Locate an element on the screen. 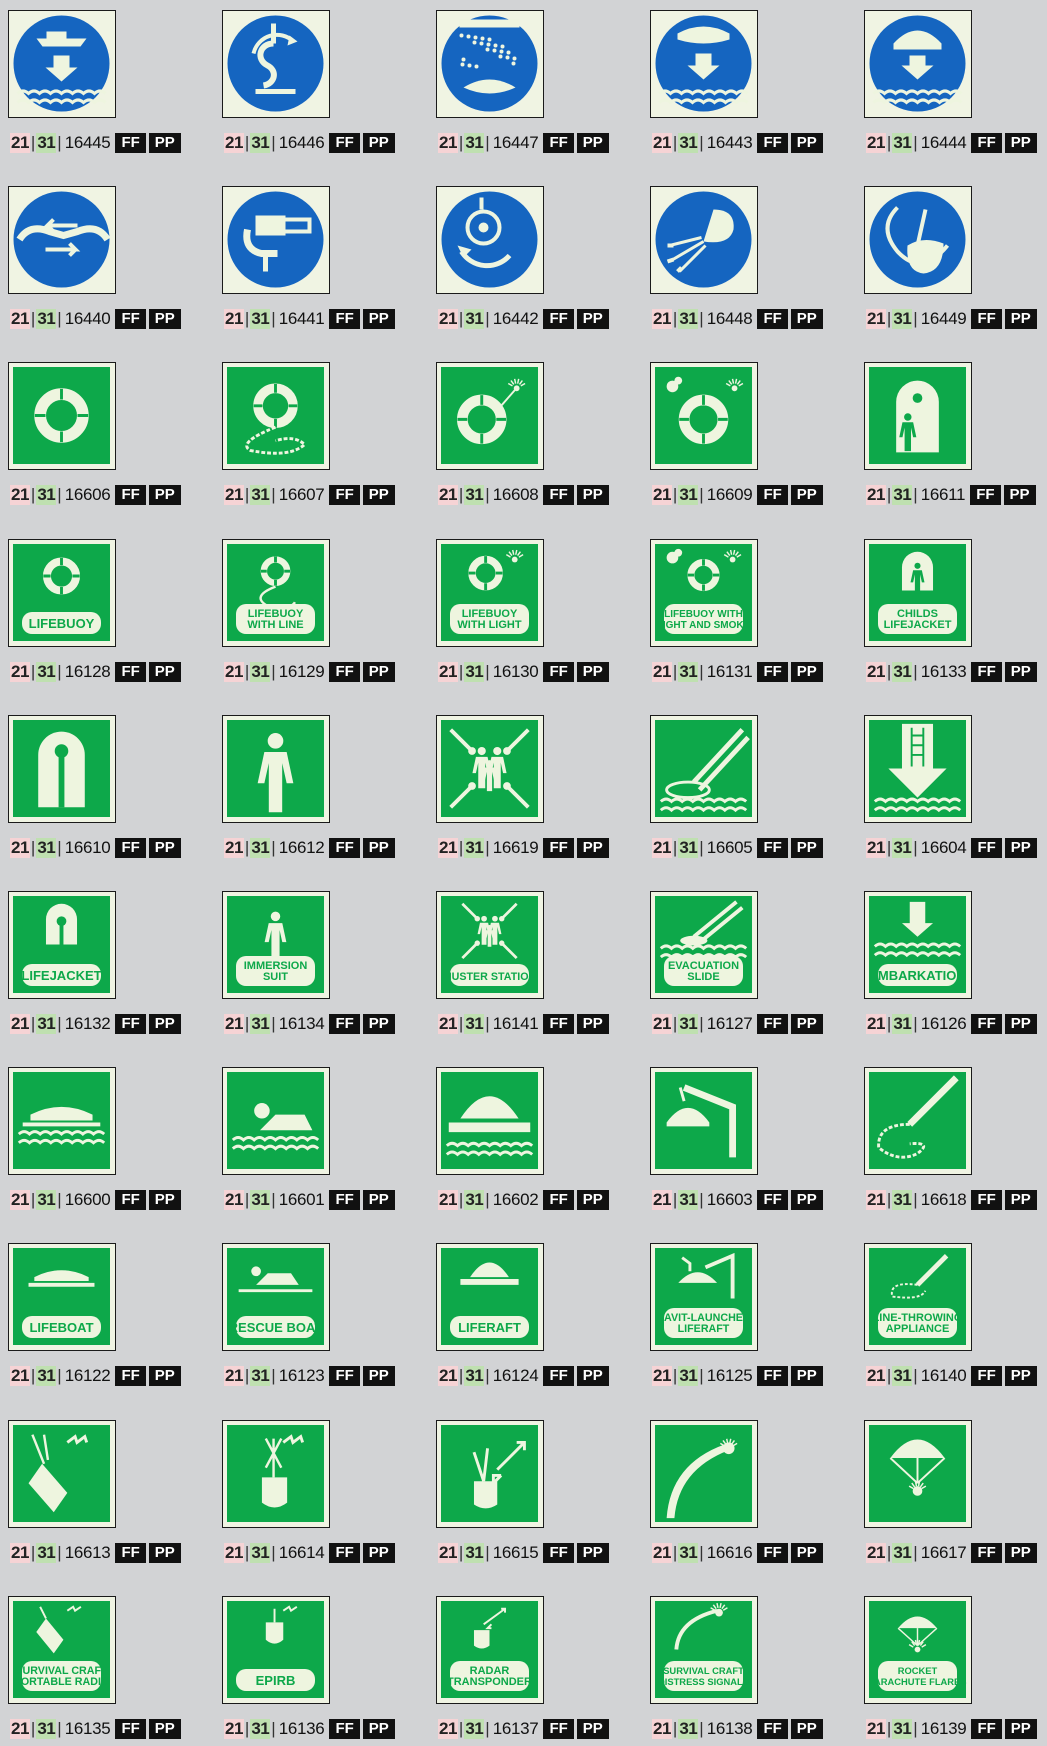  sign-entry: CHILDS LIFEJACKET 21 | 31 | 16133 FF PP is located at coordinates (951, 609).